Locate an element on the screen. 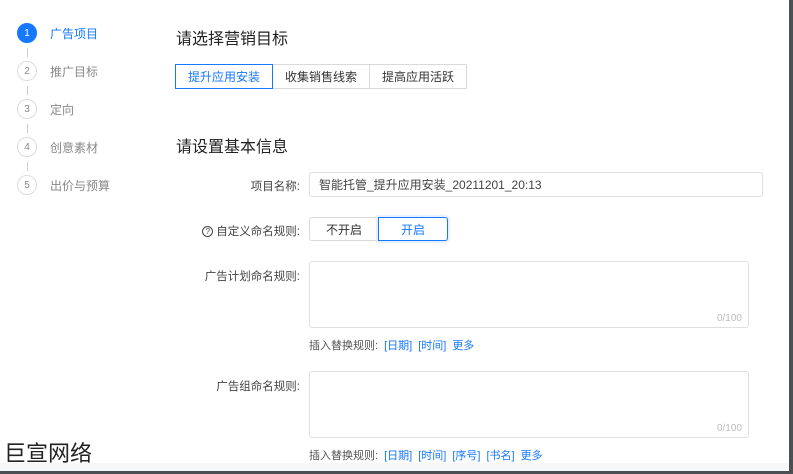  goal-section-title: 请选择营销目标 is located at coordinates (232, 39).